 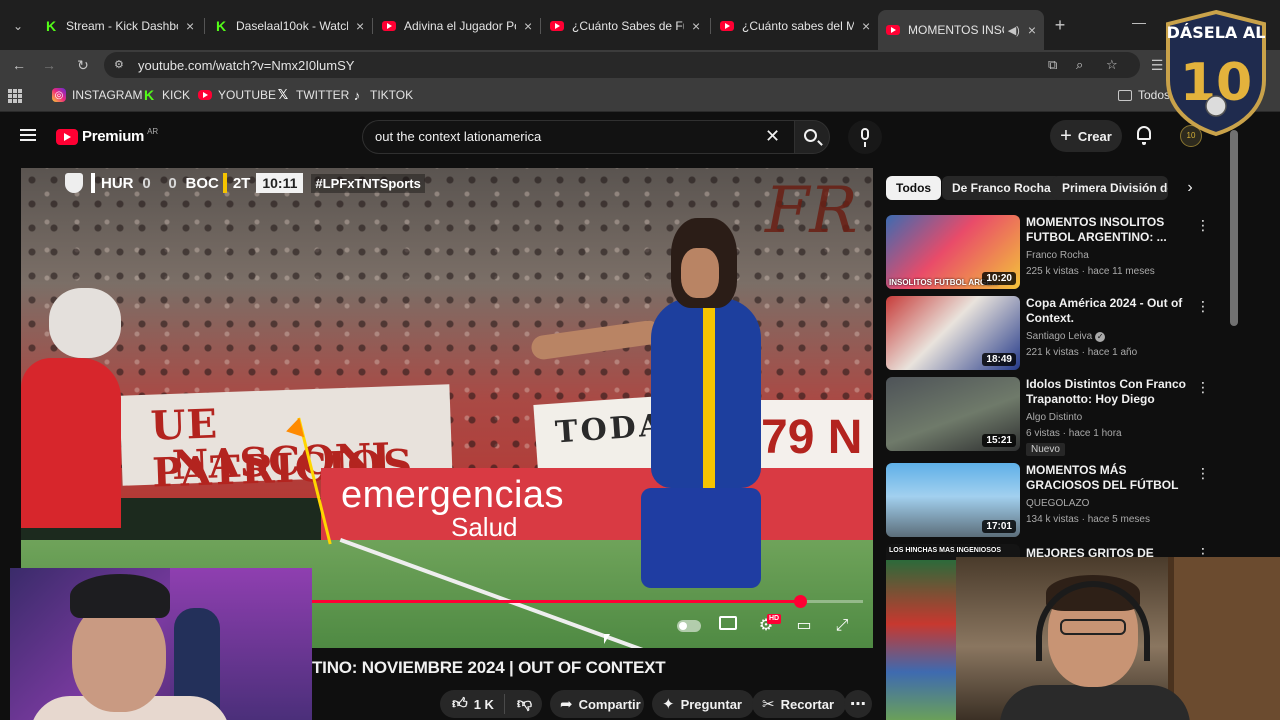 I want to click on video-thumbnail: 18:49, so click(x=953, y=333).